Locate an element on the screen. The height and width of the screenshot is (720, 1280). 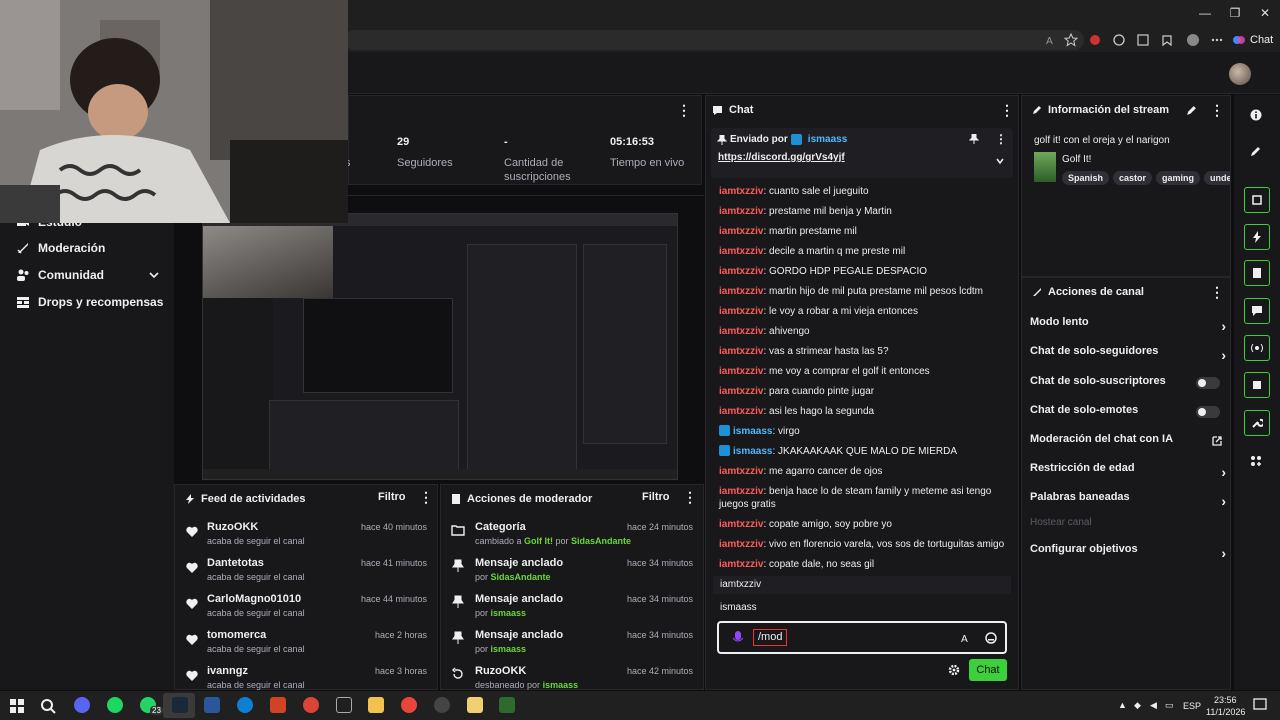
pinned-more-icon: ⋮ is located at coordinates (1001, 139).